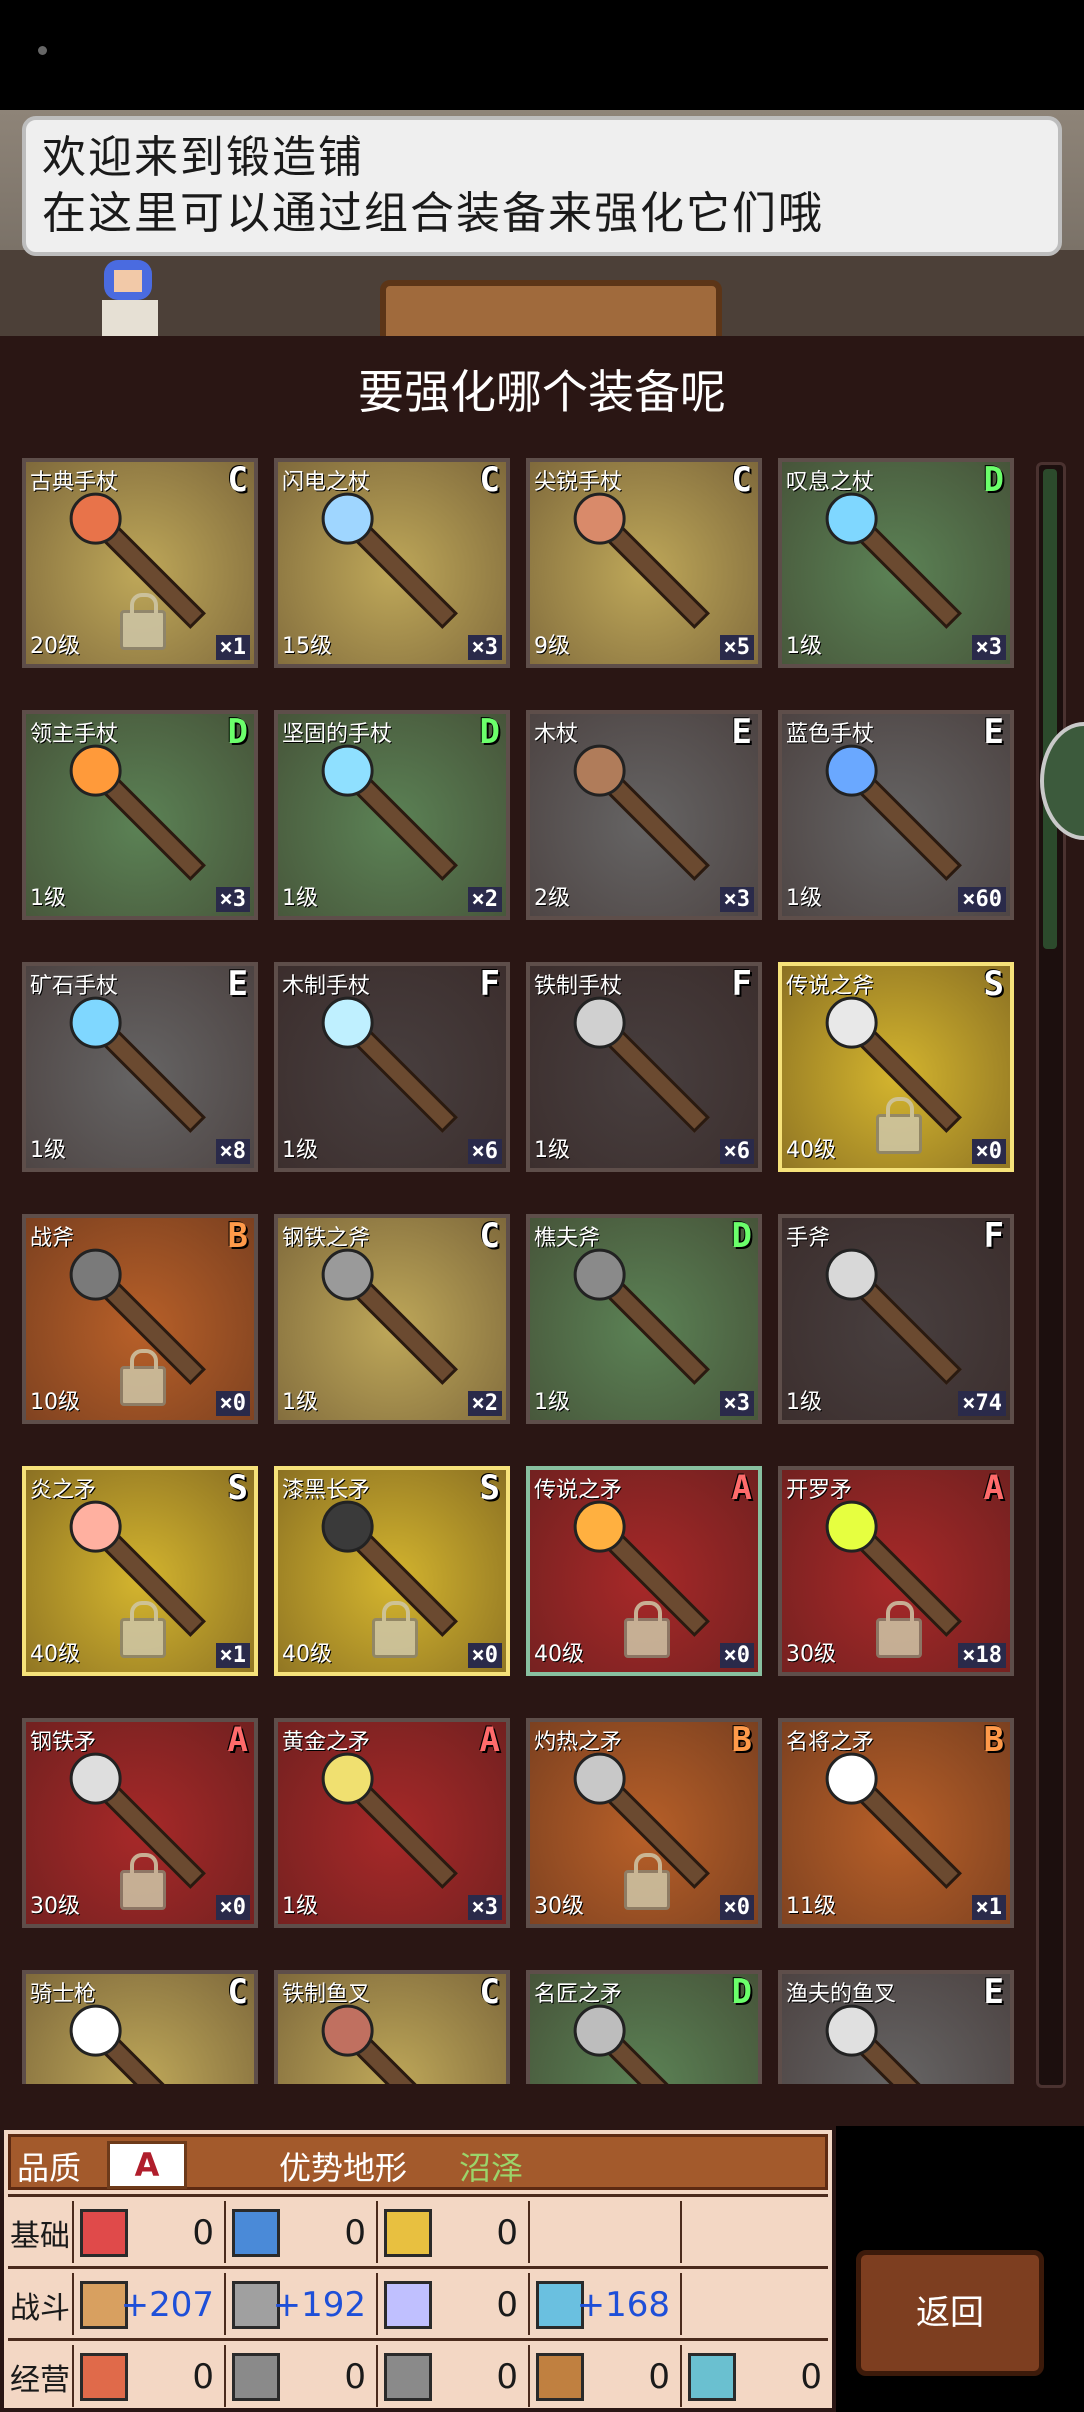  What do you see at coordinates (104, 2233) in the screenshot?
I see `heart-icon` at bounding box center [104, 2233].